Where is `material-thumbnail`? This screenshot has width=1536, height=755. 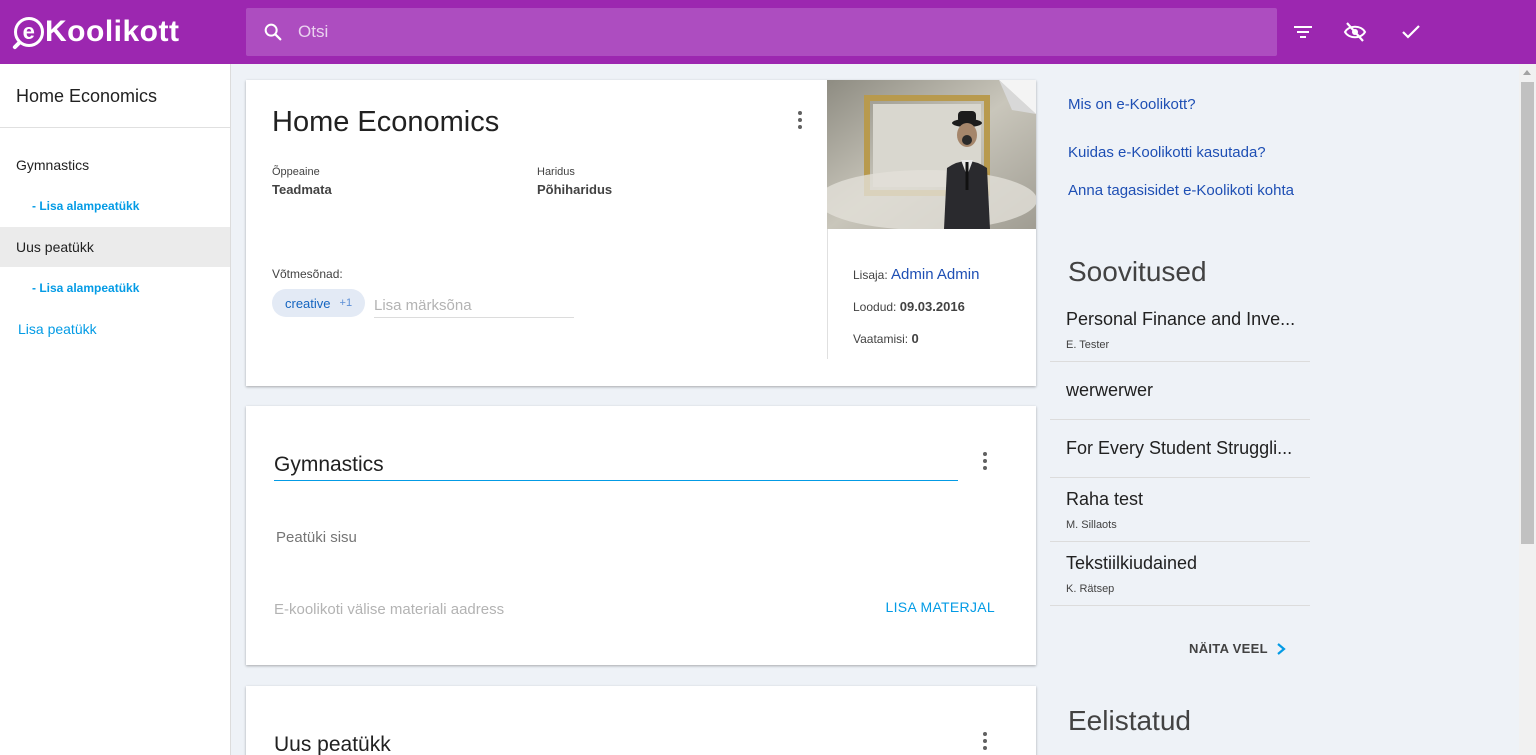 material-thumbnail is located at coordinates (931, 154).